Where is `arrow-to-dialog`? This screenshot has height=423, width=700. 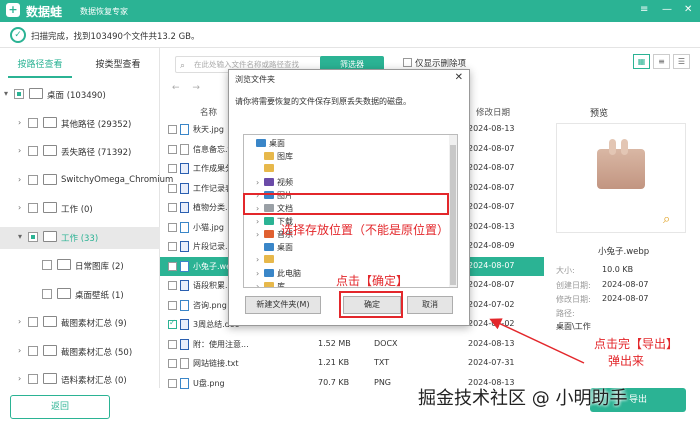 arrow-to-dialog is located at coordinates (537, 341).